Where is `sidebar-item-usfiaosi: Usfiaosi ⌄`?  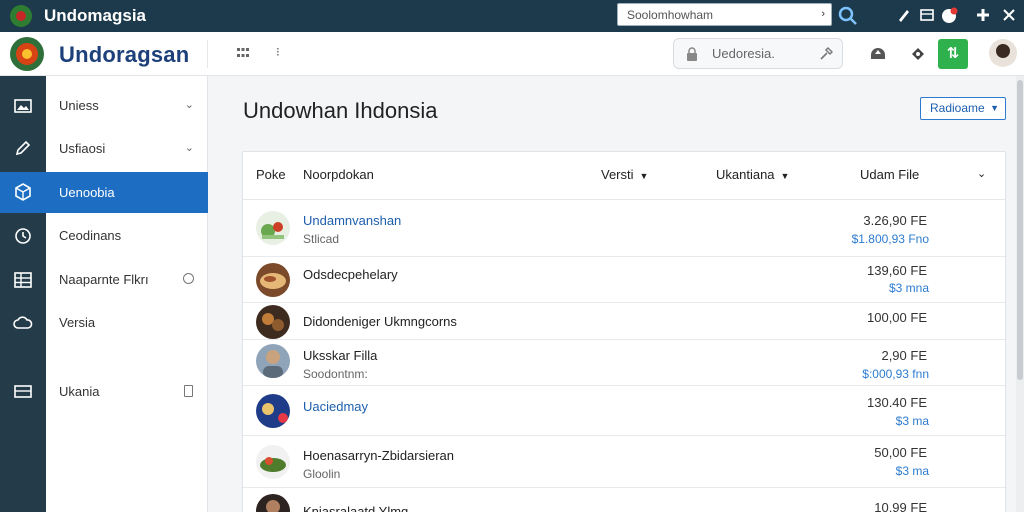
sidebar-item-usfiaosi: Usfiaosi ⌄ is located at coordinates (127, 148).